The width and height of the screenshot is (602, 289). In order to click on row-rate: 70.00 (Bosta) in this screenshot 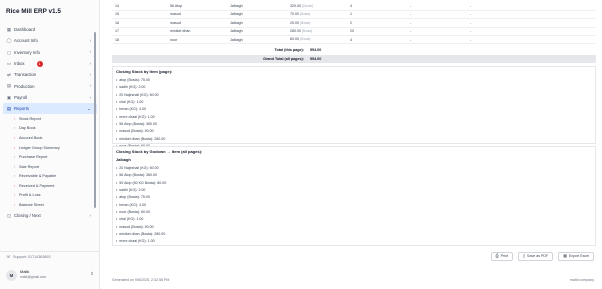, I will do `click(317, 15)`.